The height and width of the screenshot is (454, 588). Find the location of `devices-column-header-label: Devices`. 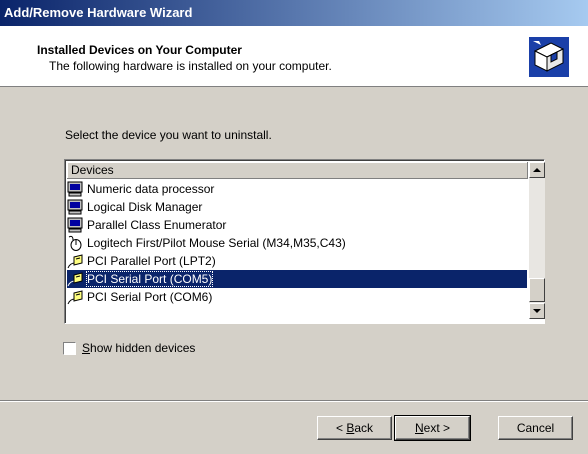

devices-column-header-label: Devices is located at coordinates (92, 170).